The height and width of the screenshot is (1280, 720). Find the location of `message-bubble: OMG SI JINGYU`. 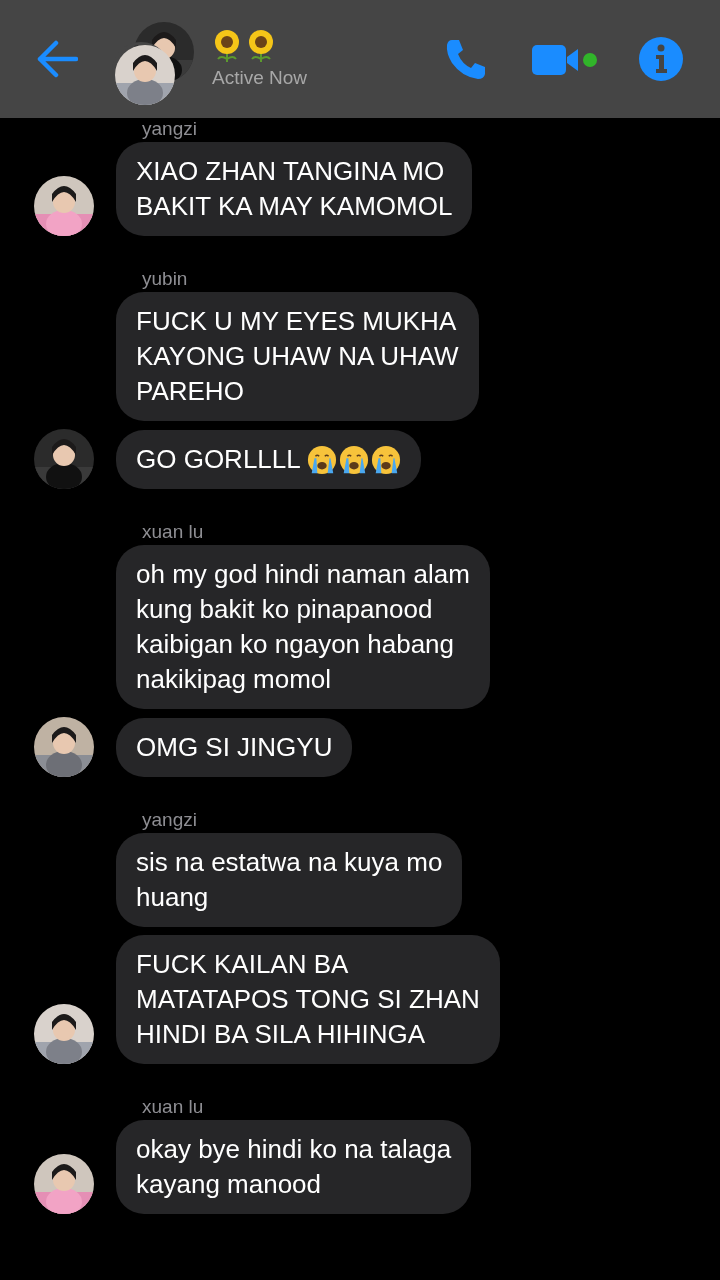

message-bubble: OMG SI JINGYU is located at coordinates (234, 747).